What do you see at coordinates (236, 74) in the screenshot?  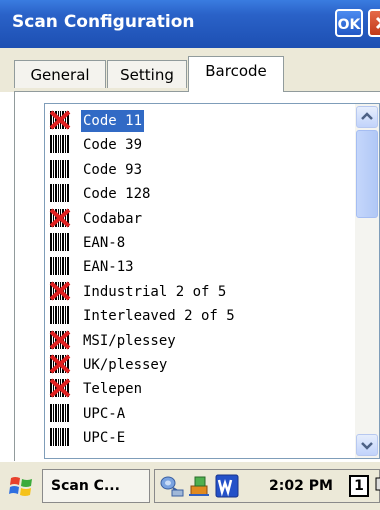 I see `tab-barcode: Barcode` at bounding box center [236, 74].